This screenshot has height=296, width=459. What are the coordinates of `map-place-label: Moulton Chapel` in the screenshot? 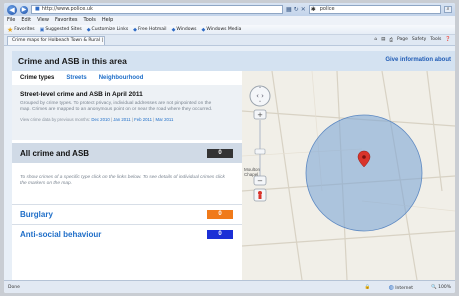 It's located at (252, 172).